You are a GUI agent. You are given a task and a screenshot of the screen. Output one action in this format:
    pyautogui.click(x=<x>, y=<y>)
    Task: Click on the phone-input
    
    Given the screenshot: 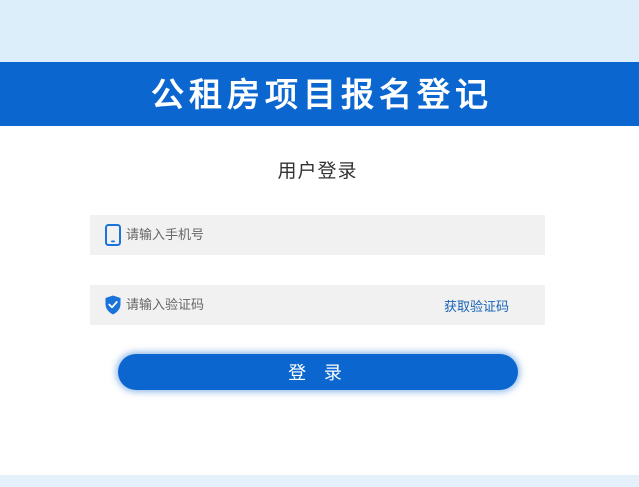 What is the action you would take?
    pyautogui.click(x=335, y=235)
    